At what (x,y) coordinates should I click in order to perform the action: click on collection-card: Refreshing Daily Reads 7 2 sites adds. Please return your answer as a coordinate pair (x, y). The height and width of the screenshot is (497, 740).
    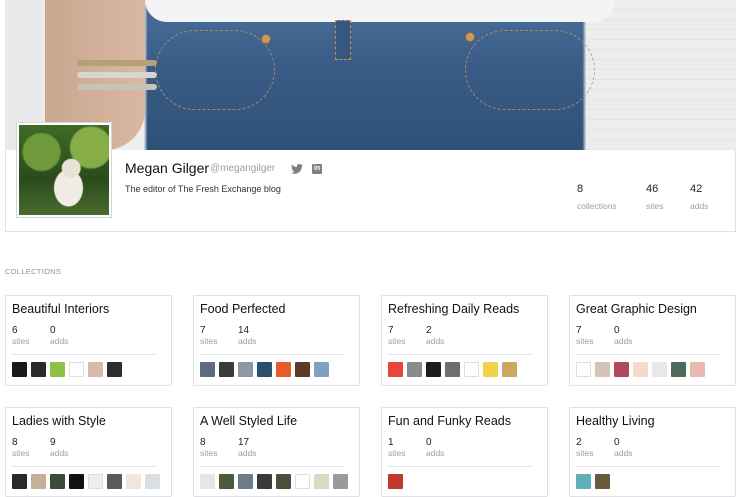
    Looking at the image, I should click on (464, 340).